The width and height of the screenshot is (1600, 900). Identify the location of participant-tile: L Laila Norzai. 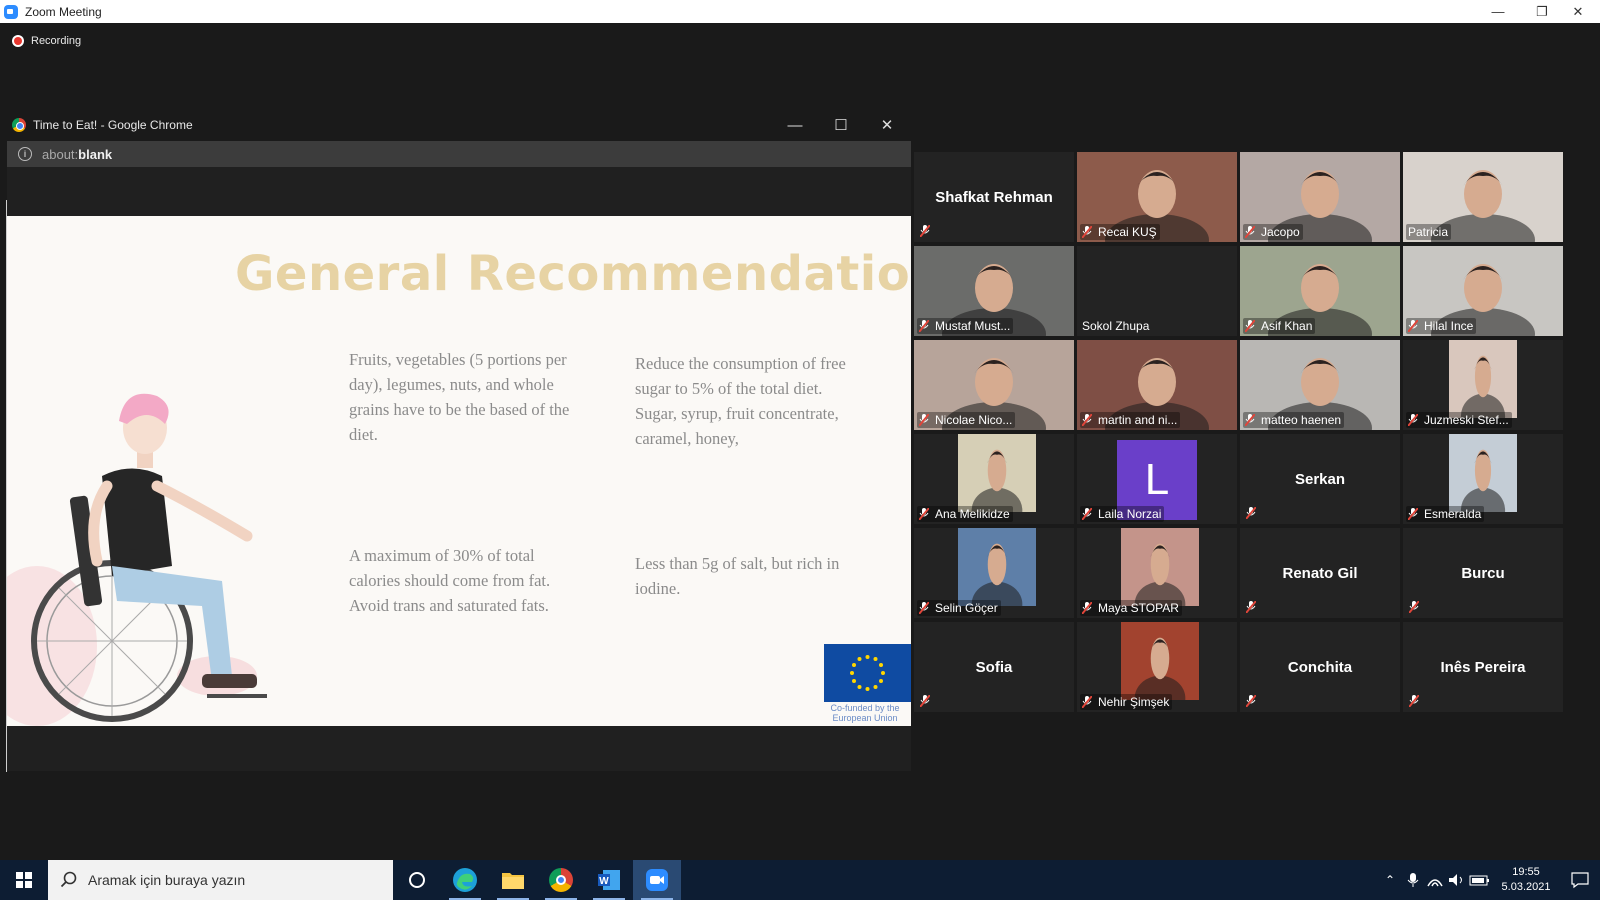
(1157, 479).